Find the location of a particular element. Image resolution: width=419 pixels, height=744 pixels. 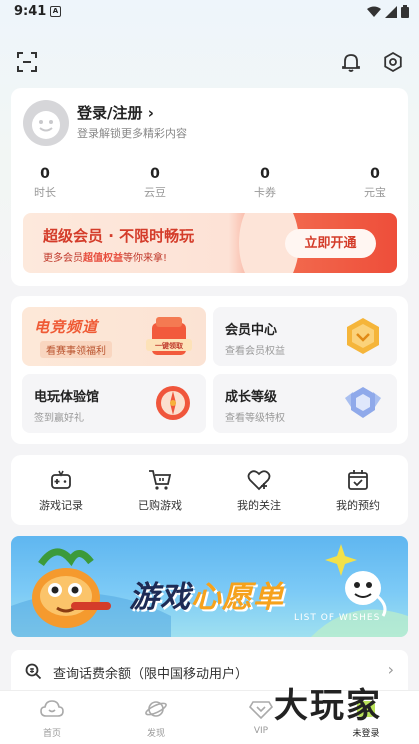

search-balance-icon is located at coordinates (33, 671).